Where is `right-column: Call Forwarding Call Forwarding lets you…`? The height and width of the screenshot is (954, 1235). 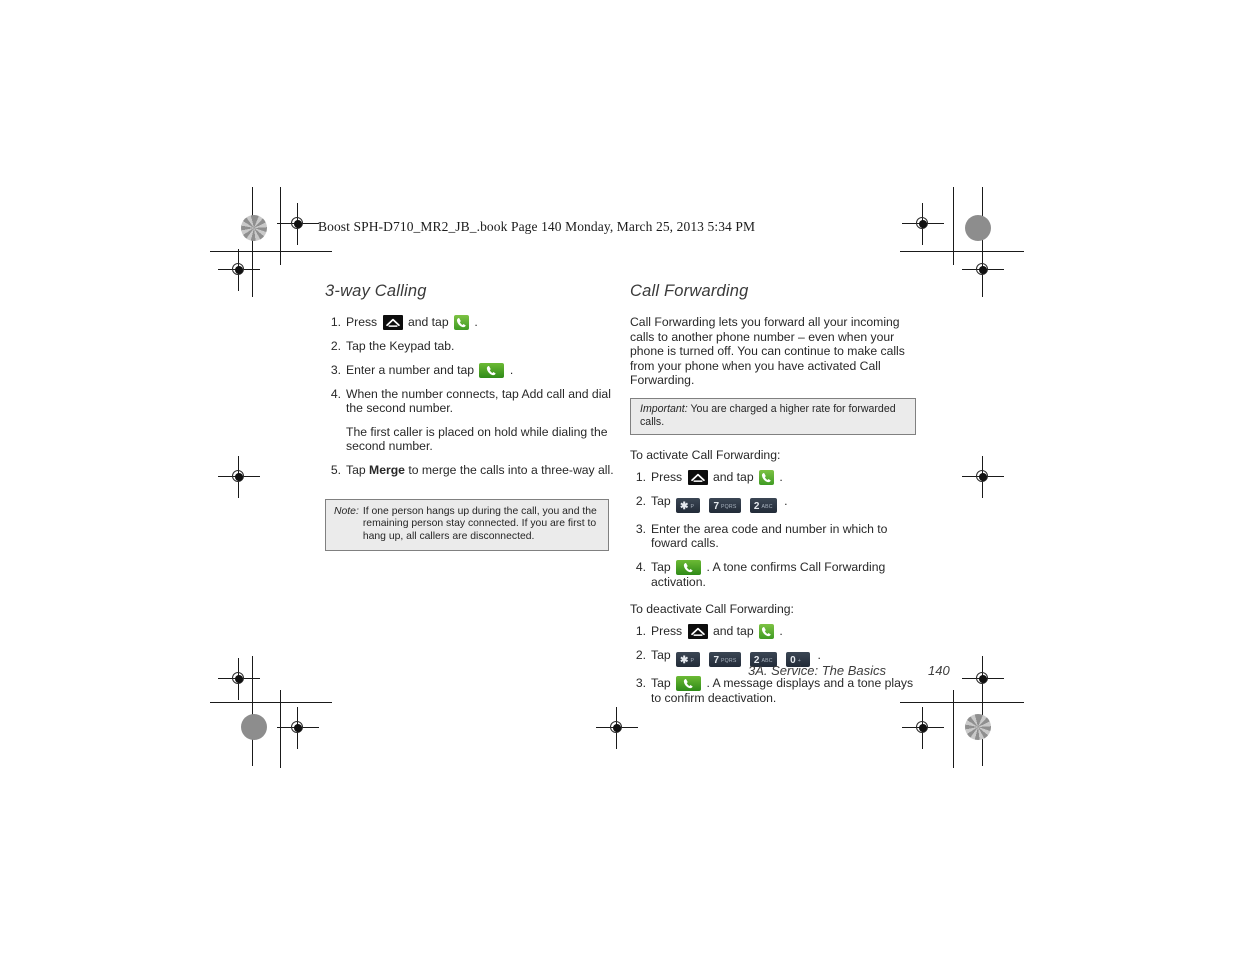
right-column: Call Forwarding Call Forwarding lets you… is located at coordinates (776, 498).